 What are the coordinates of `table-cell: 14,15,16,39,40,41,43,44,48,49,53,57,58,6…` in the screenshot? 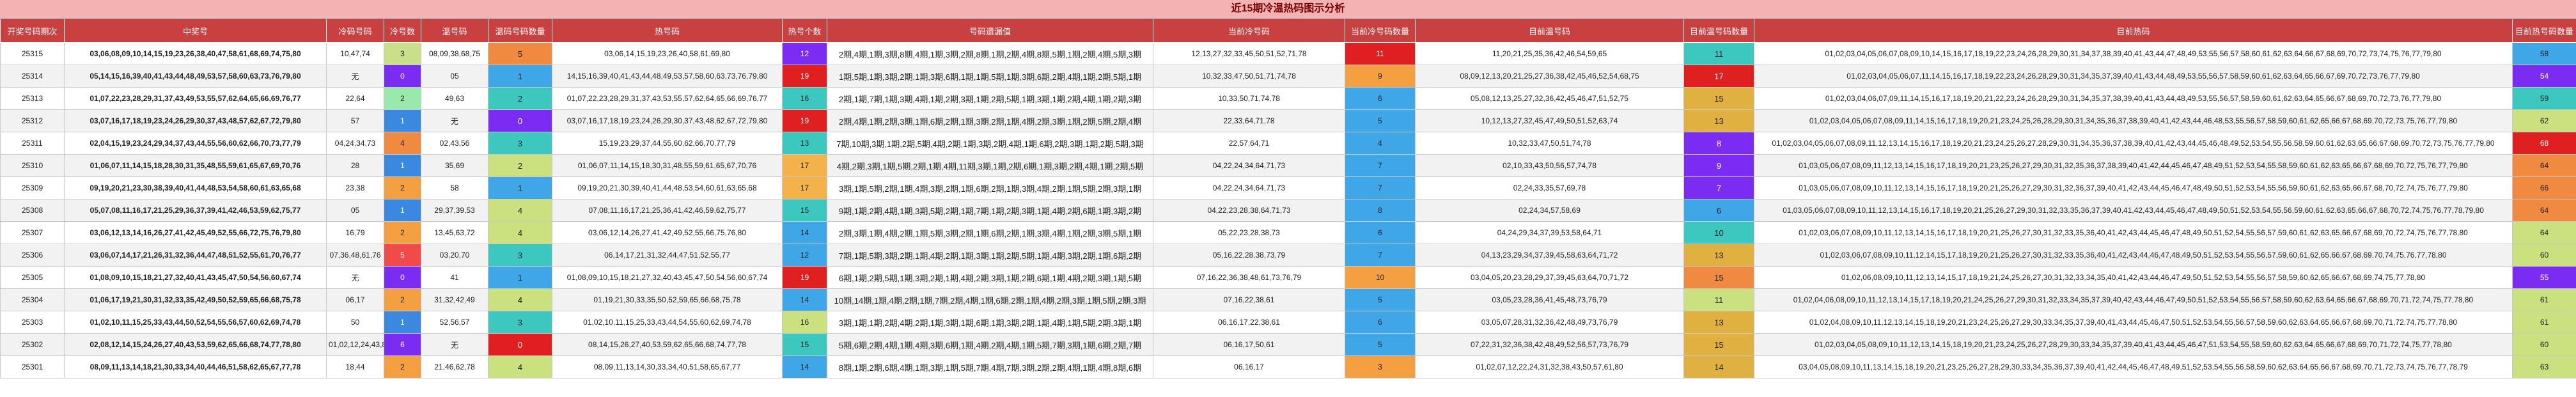 It's located at (668, 76).